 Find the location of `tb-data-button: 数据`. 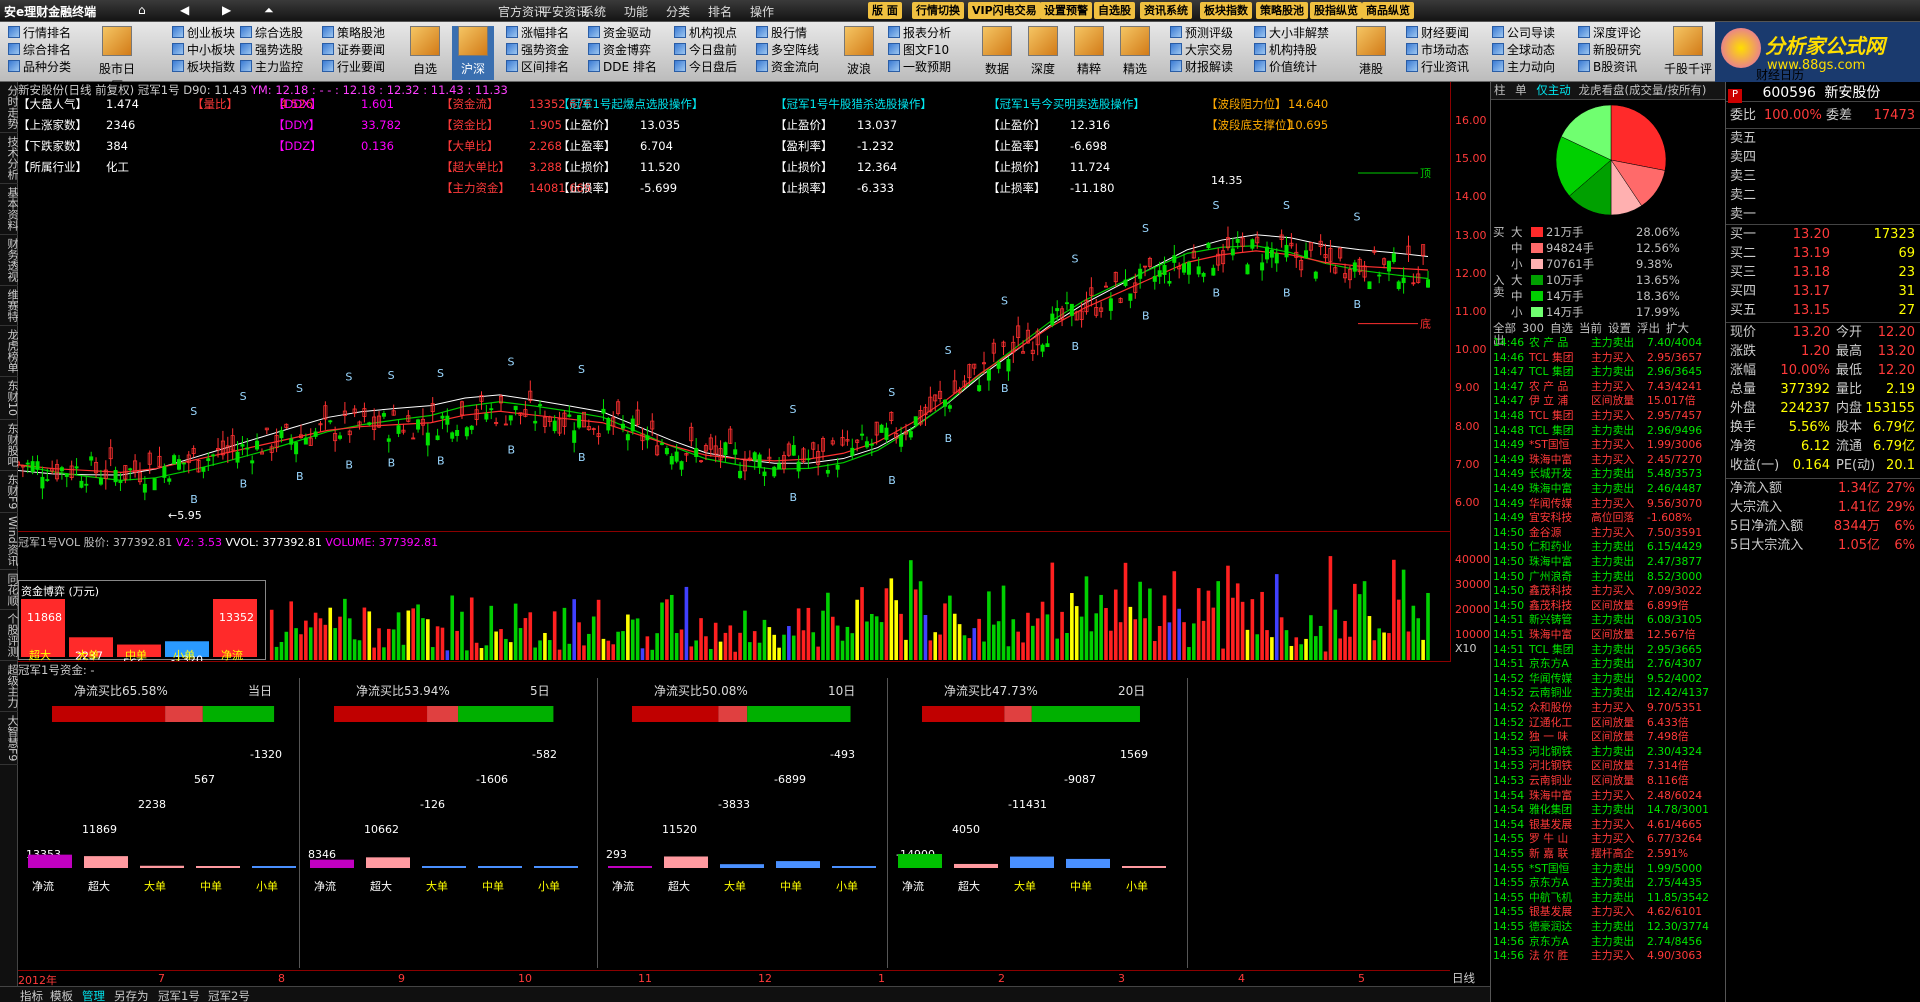

tb-data-button: 数据 is located at coordinates (997, 51).